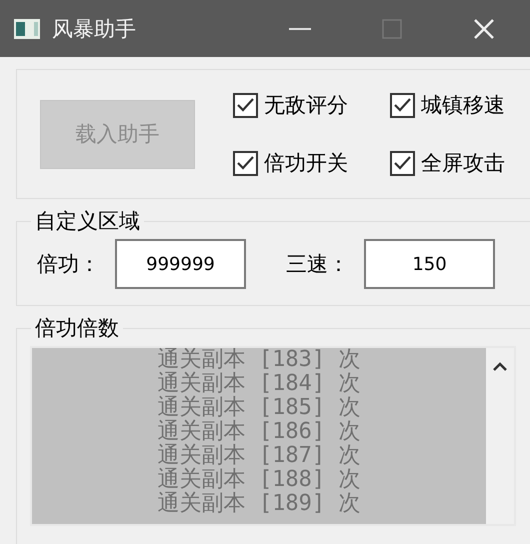  I want to click on minimize-icon, so click(300, 28).